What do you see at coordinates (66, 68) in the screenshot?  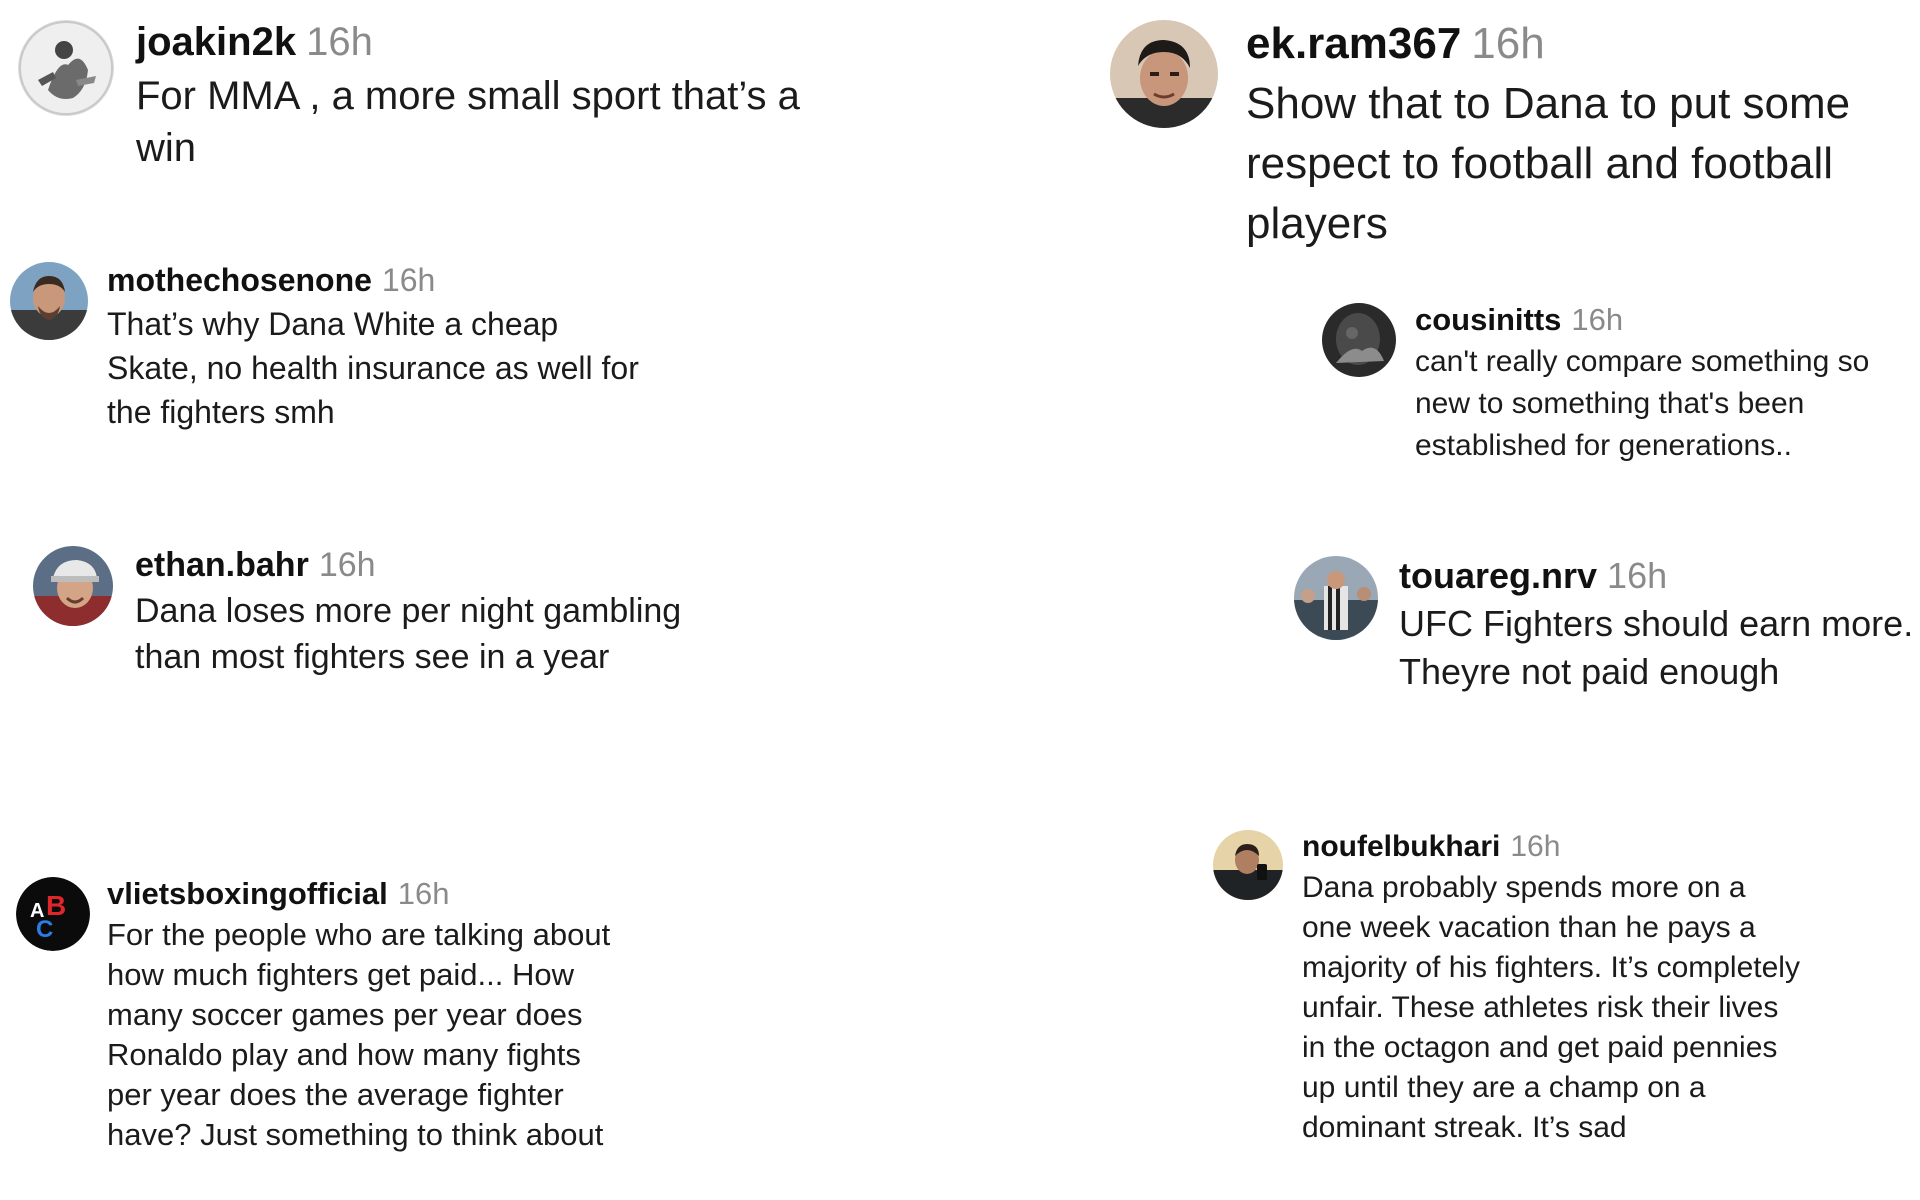 I see `illustrated-figure-avatar-icon` at bounding box center [66, 68].